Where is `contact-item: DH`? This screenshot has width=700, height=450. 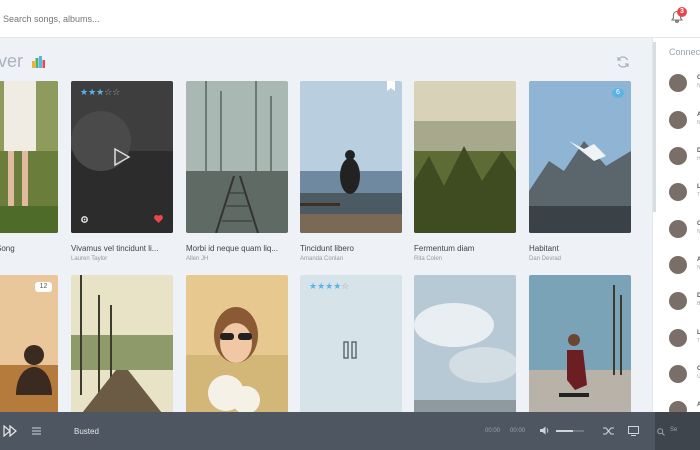 contact-item: DH is located at coordinates (684, 157).